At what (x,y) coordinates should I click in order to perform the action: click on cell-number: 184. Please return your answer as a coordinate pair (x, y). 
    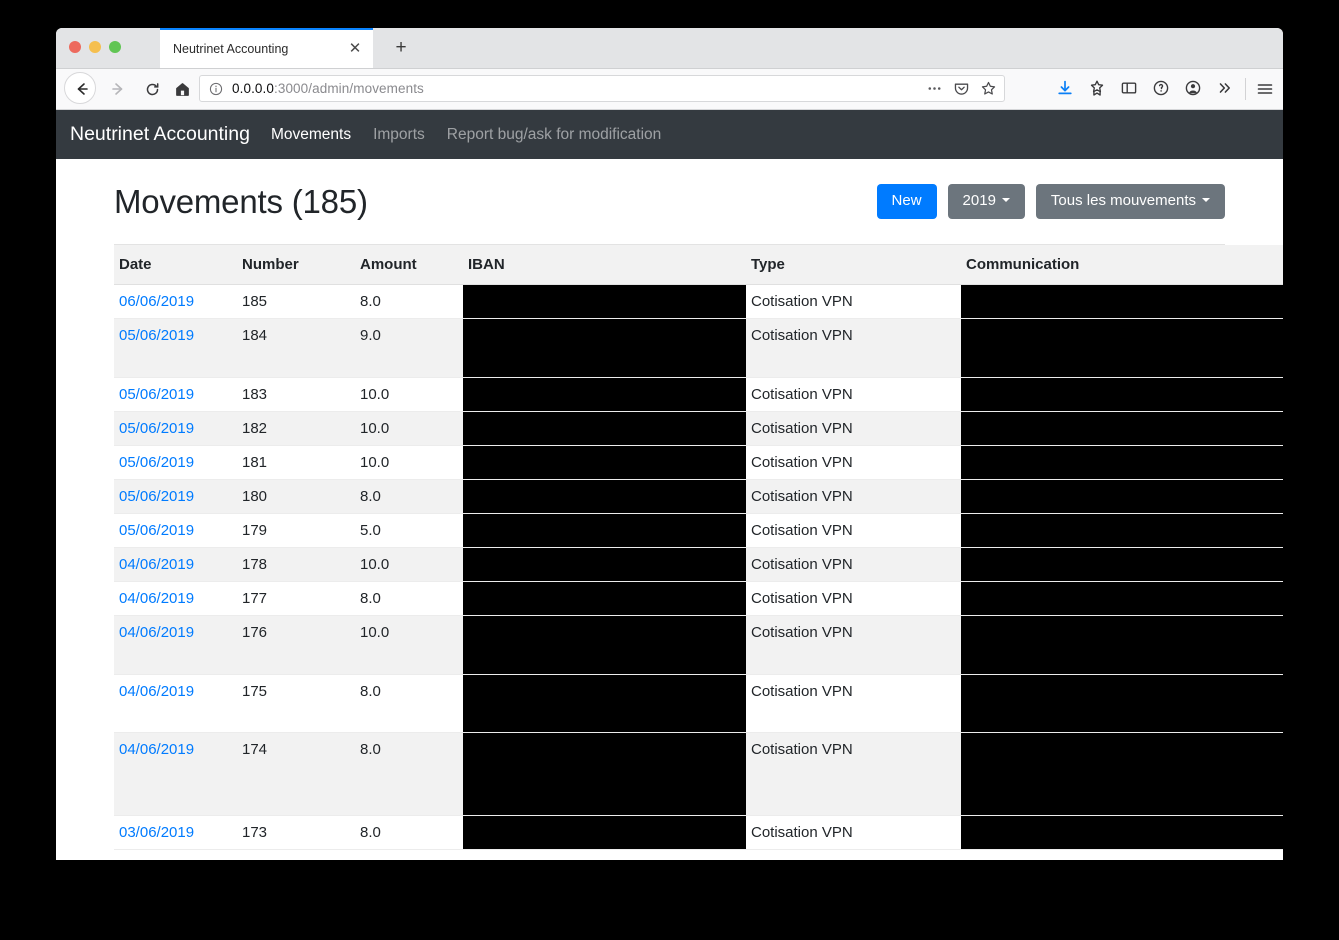
    Looking at the image, I should click on (296, 348).